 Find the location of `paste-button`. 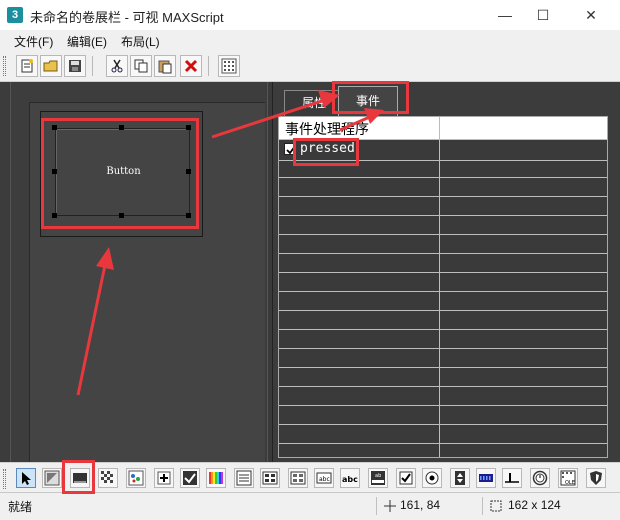

paste-button is located at coordinates (165, 66).